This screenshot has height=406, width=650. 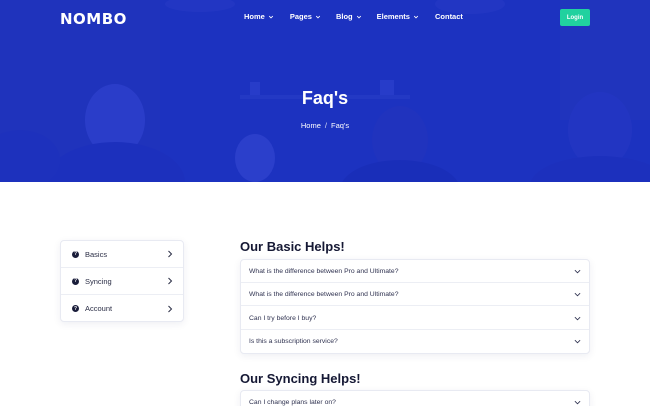 What do you see at coordinates (300, 378) in the screenshot?
I see `section-title-syncing: Our Syncing Helps!` at bounding box center [300, 378].